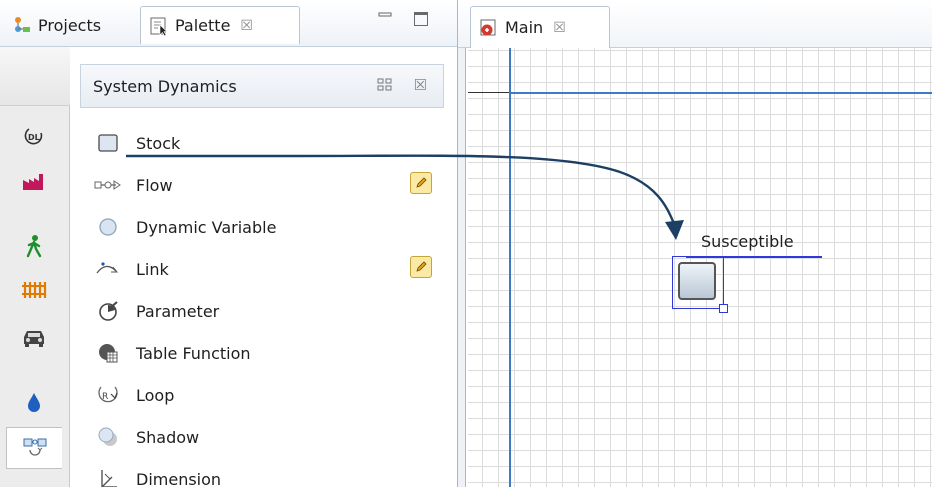  What do you see at coordinates (34, 448) in the screenshot?
I see `system-dynamics-icon` at bounding box center [34, 448].